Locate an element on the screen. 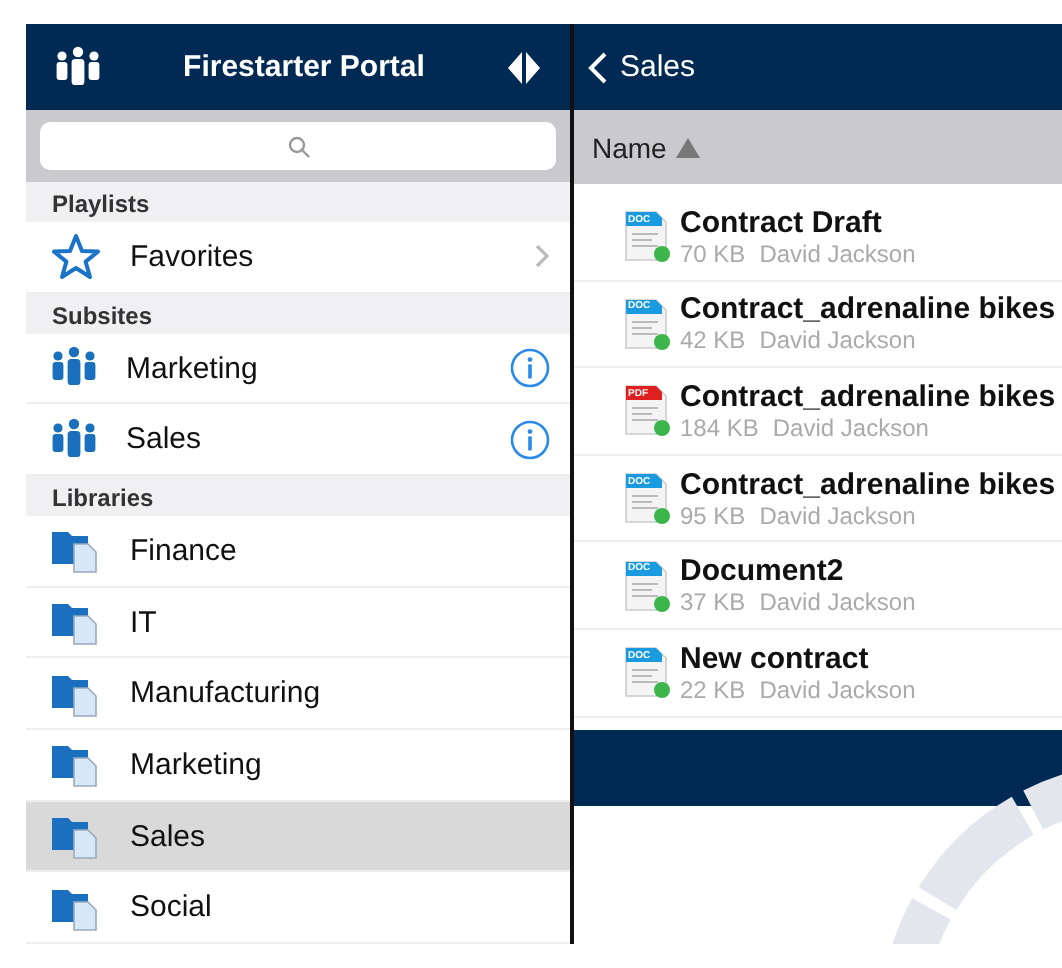 Image resolution: width=1062 pixels, height=968 pixels. search-icon is located at coordinates (298, 146).